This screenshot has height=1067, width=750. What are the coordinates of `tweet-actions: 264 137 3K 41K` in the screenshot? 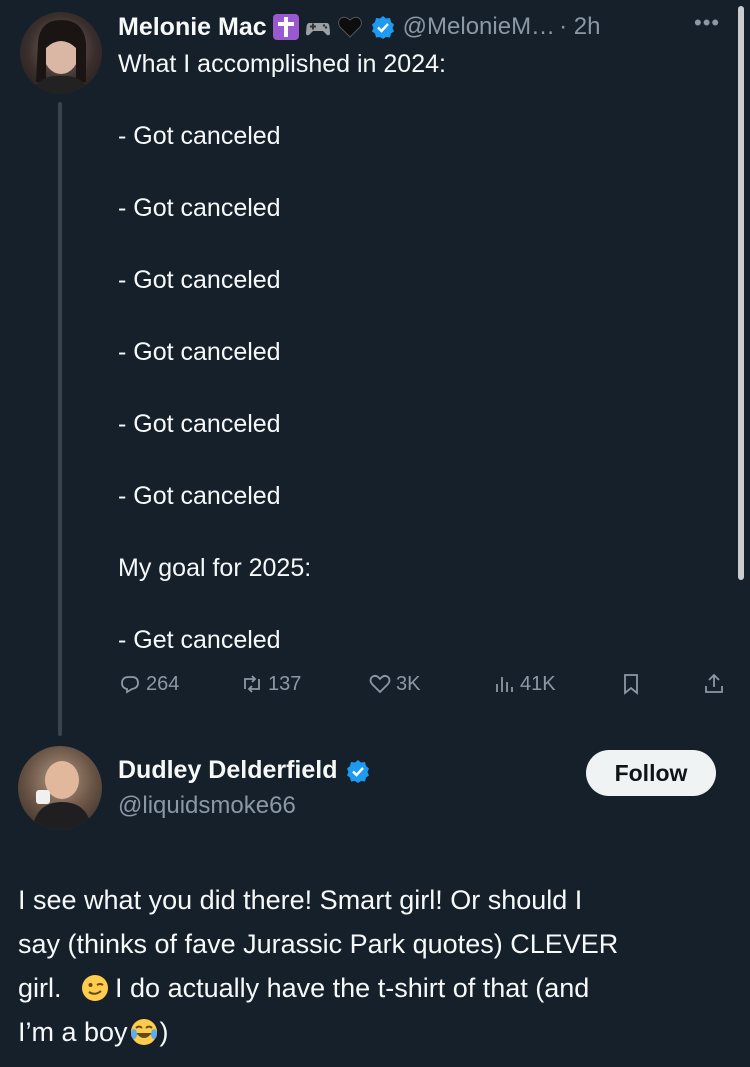 It's located at (423, 689).